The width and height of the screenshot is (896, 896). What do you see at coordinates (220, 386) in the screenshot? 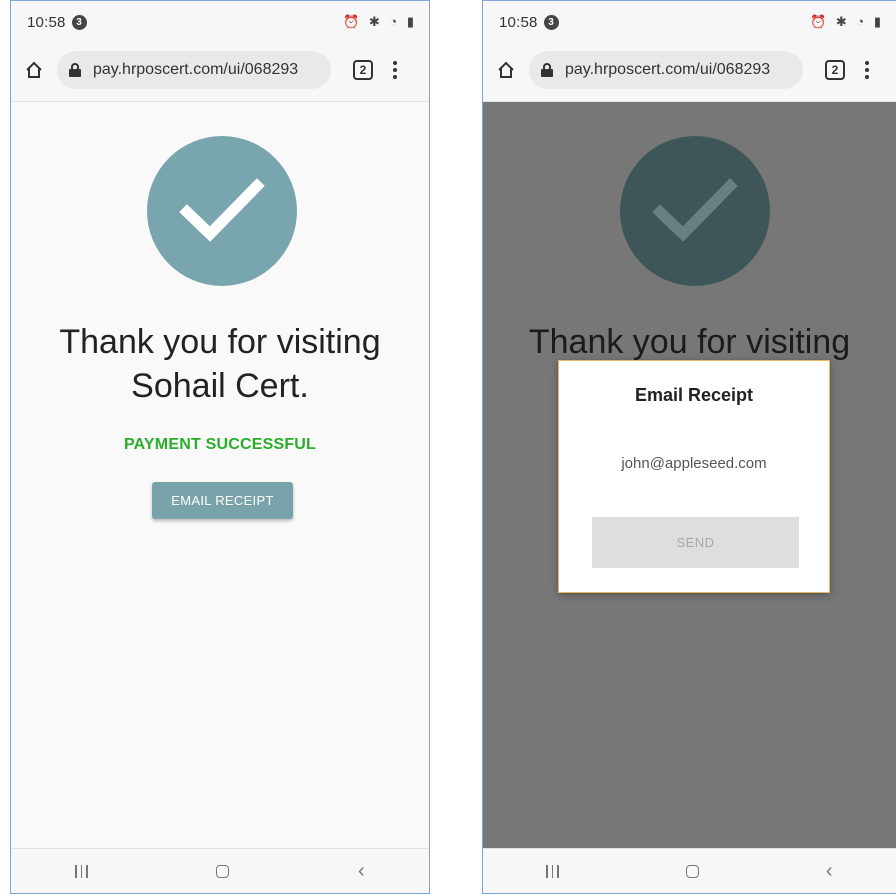
I see `thank-you-line-2: Sohail Cert.` at bounding box center [220, 386].